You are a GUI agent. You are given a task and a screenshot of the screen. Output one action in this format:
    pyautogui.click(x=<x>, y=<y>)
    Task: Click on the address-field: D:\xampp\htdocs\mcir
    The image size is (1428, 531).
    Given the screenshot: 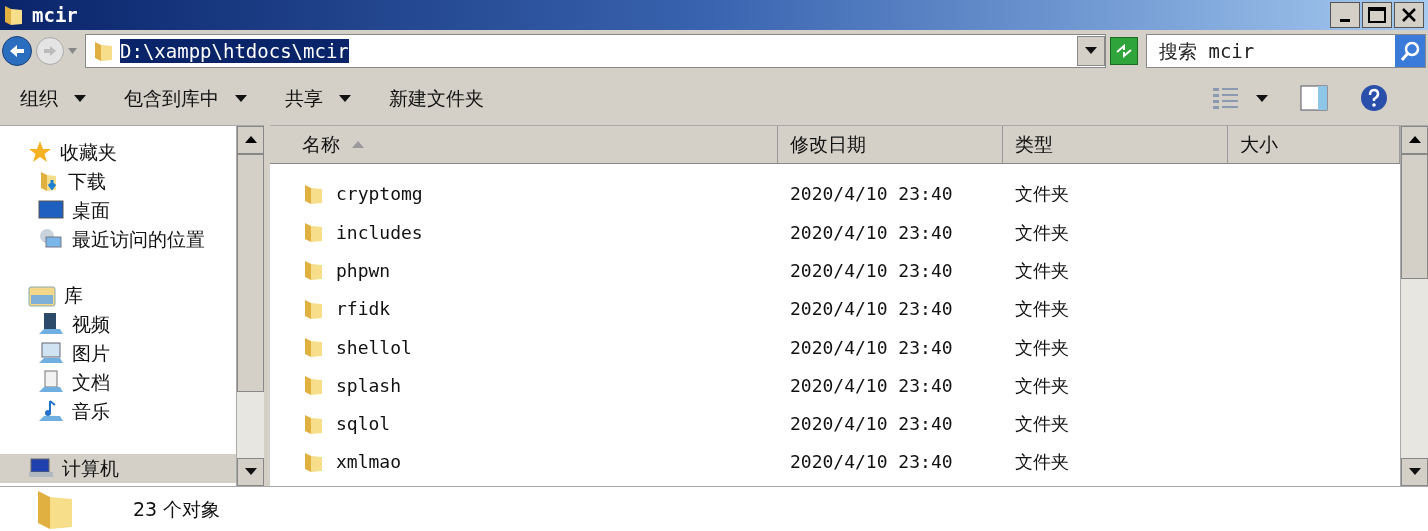 What is the action you would take?
    pyautogui.click(x=595, y=50)
    